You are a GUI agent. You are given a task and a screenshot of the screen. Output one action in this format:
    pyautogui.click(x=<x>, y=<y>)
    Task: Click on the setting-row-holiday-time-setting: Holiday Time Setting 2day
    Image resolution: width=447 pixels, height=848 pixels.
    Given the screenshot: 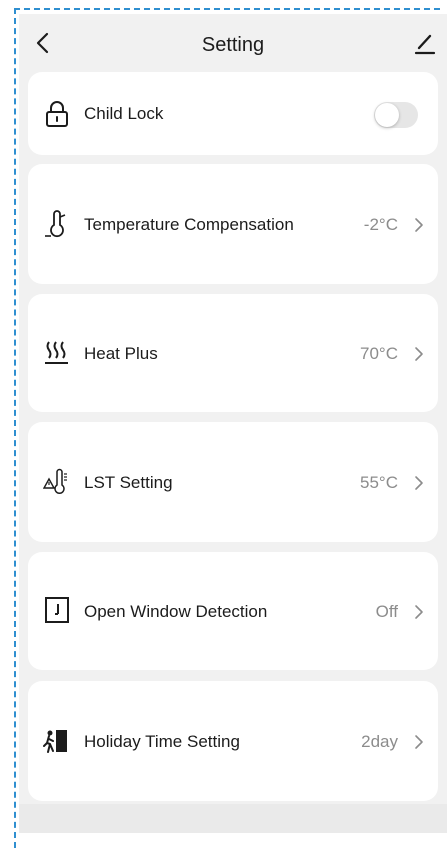 What is the action you would take?
    pyautogui.click(x=233, y=741)
    